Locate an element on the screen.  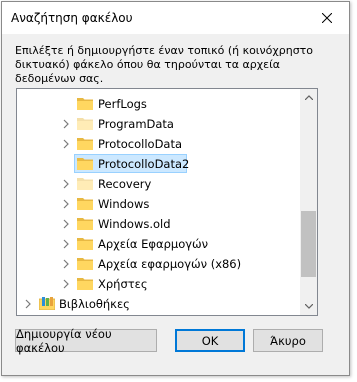
title-bar: Αναζήτηση φακέλου is located at coordinates (175, 18).